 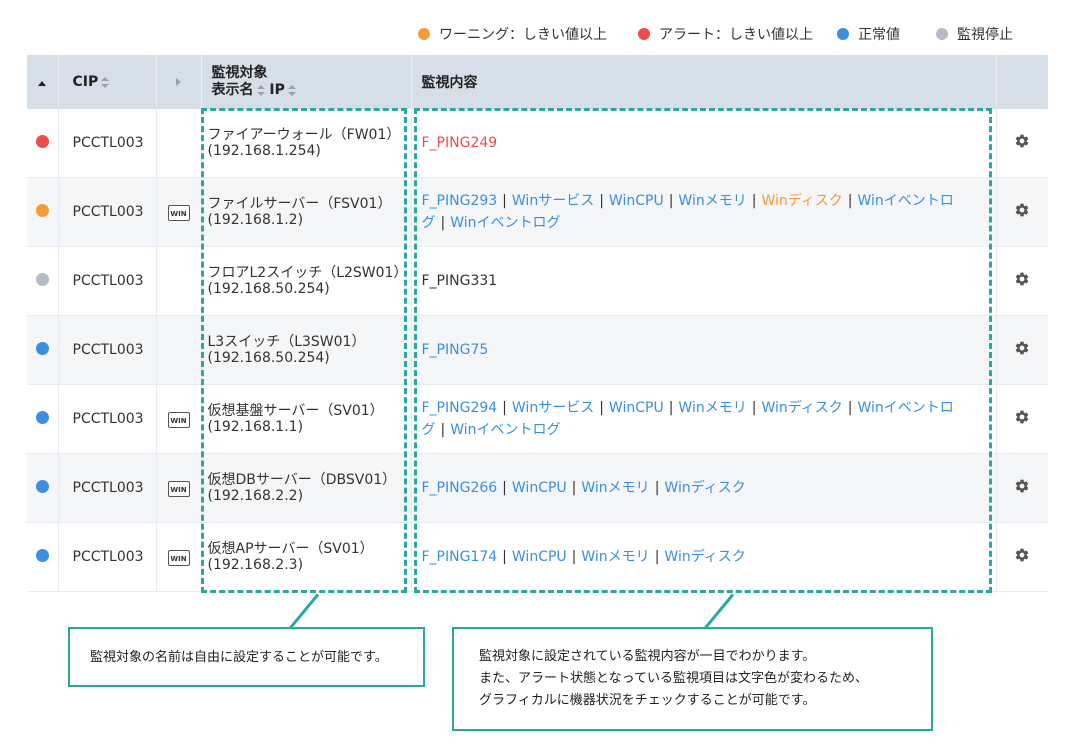 What do you see at coordinates (1022, 82) in the screenshot?
I see `settings-header` at bounding box center [1022, 82].